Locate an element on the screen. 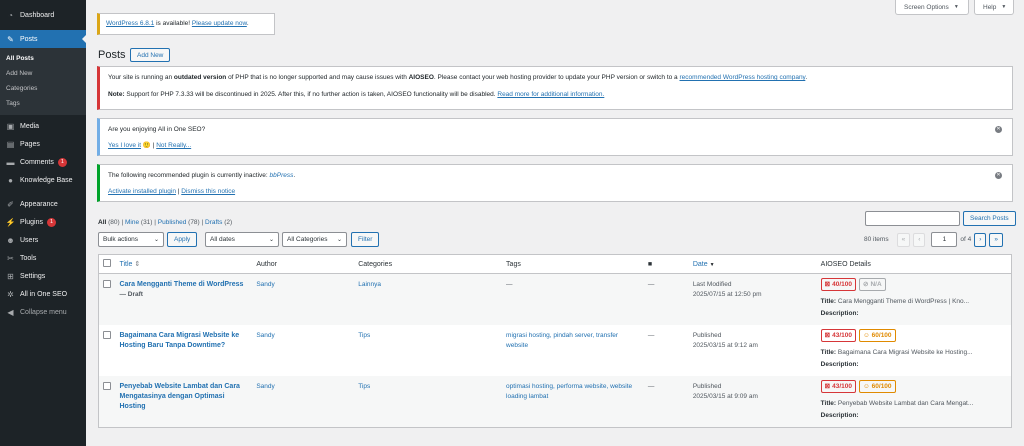 The width and height of the screenshot is (1024, 446). submenu-all-posts: All Posts is located at coordinates (43, 58).